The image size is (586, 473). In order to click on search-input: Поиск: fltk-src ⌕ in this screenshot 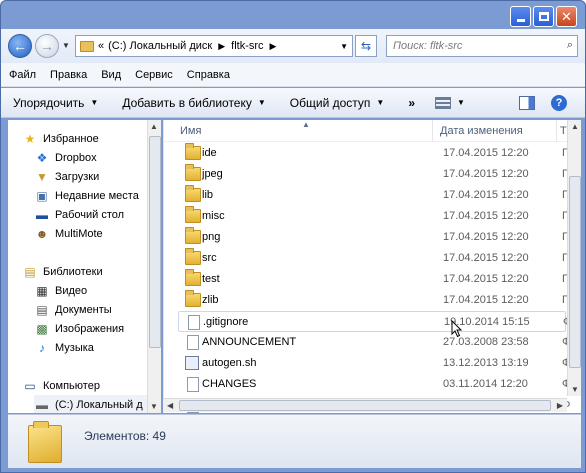, I will do `click(482, 46)`.